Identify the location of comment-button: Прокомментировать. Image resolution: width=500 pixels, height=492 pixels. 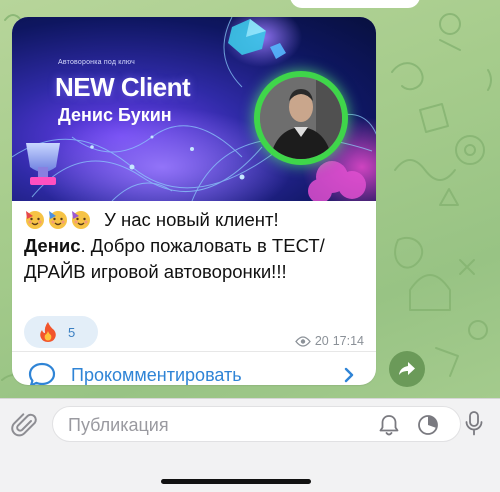
(194, 368).